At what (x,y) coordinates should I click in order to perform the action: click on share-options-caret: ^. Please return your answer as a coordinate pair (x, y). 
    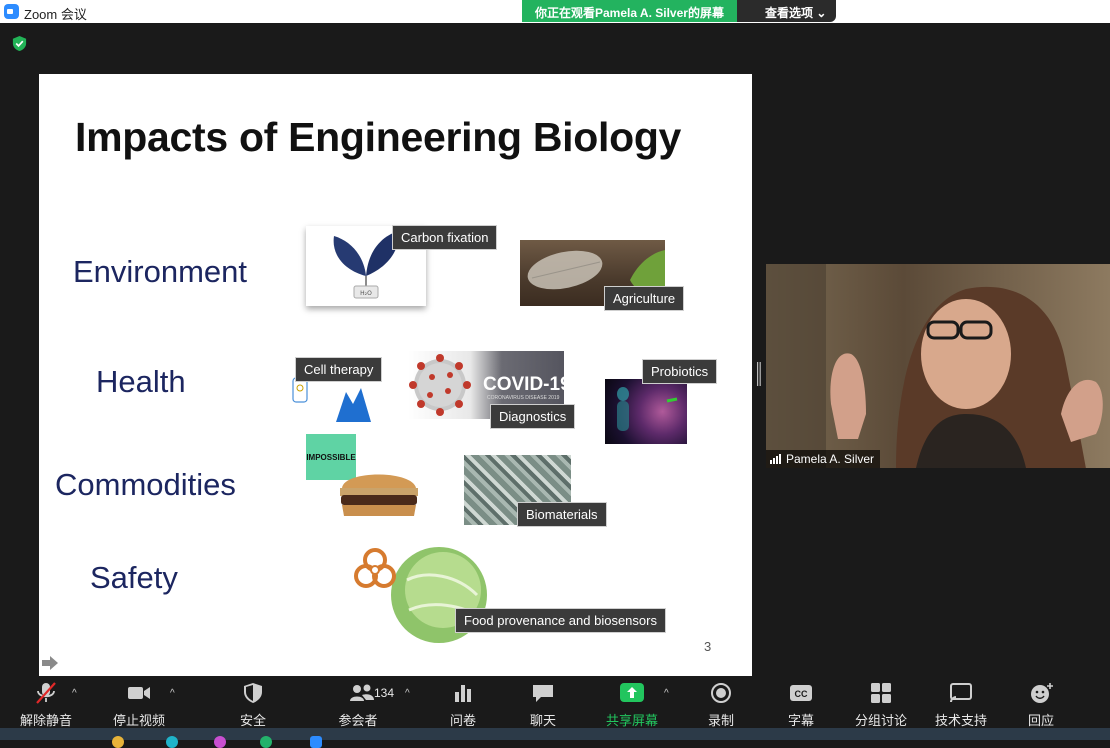
    Looking at the image, I should click on (670, 703).